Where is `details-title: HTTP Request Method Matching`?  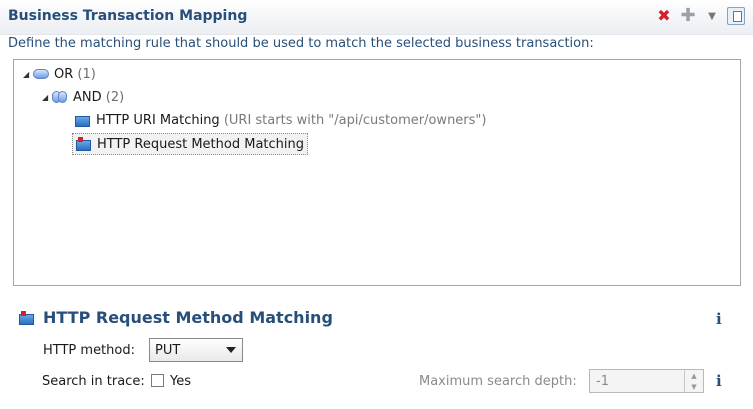
details-title: HTTP Request Method Matching is located at coordinates (176, 317).